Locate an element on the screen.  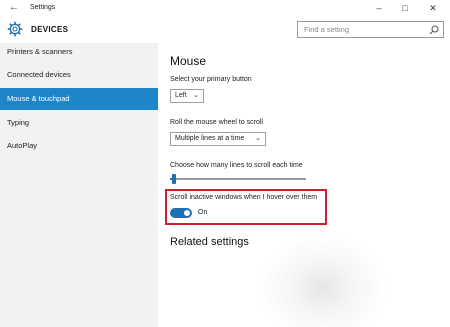
section-title: Mouse is located at coordinates (188, 61).